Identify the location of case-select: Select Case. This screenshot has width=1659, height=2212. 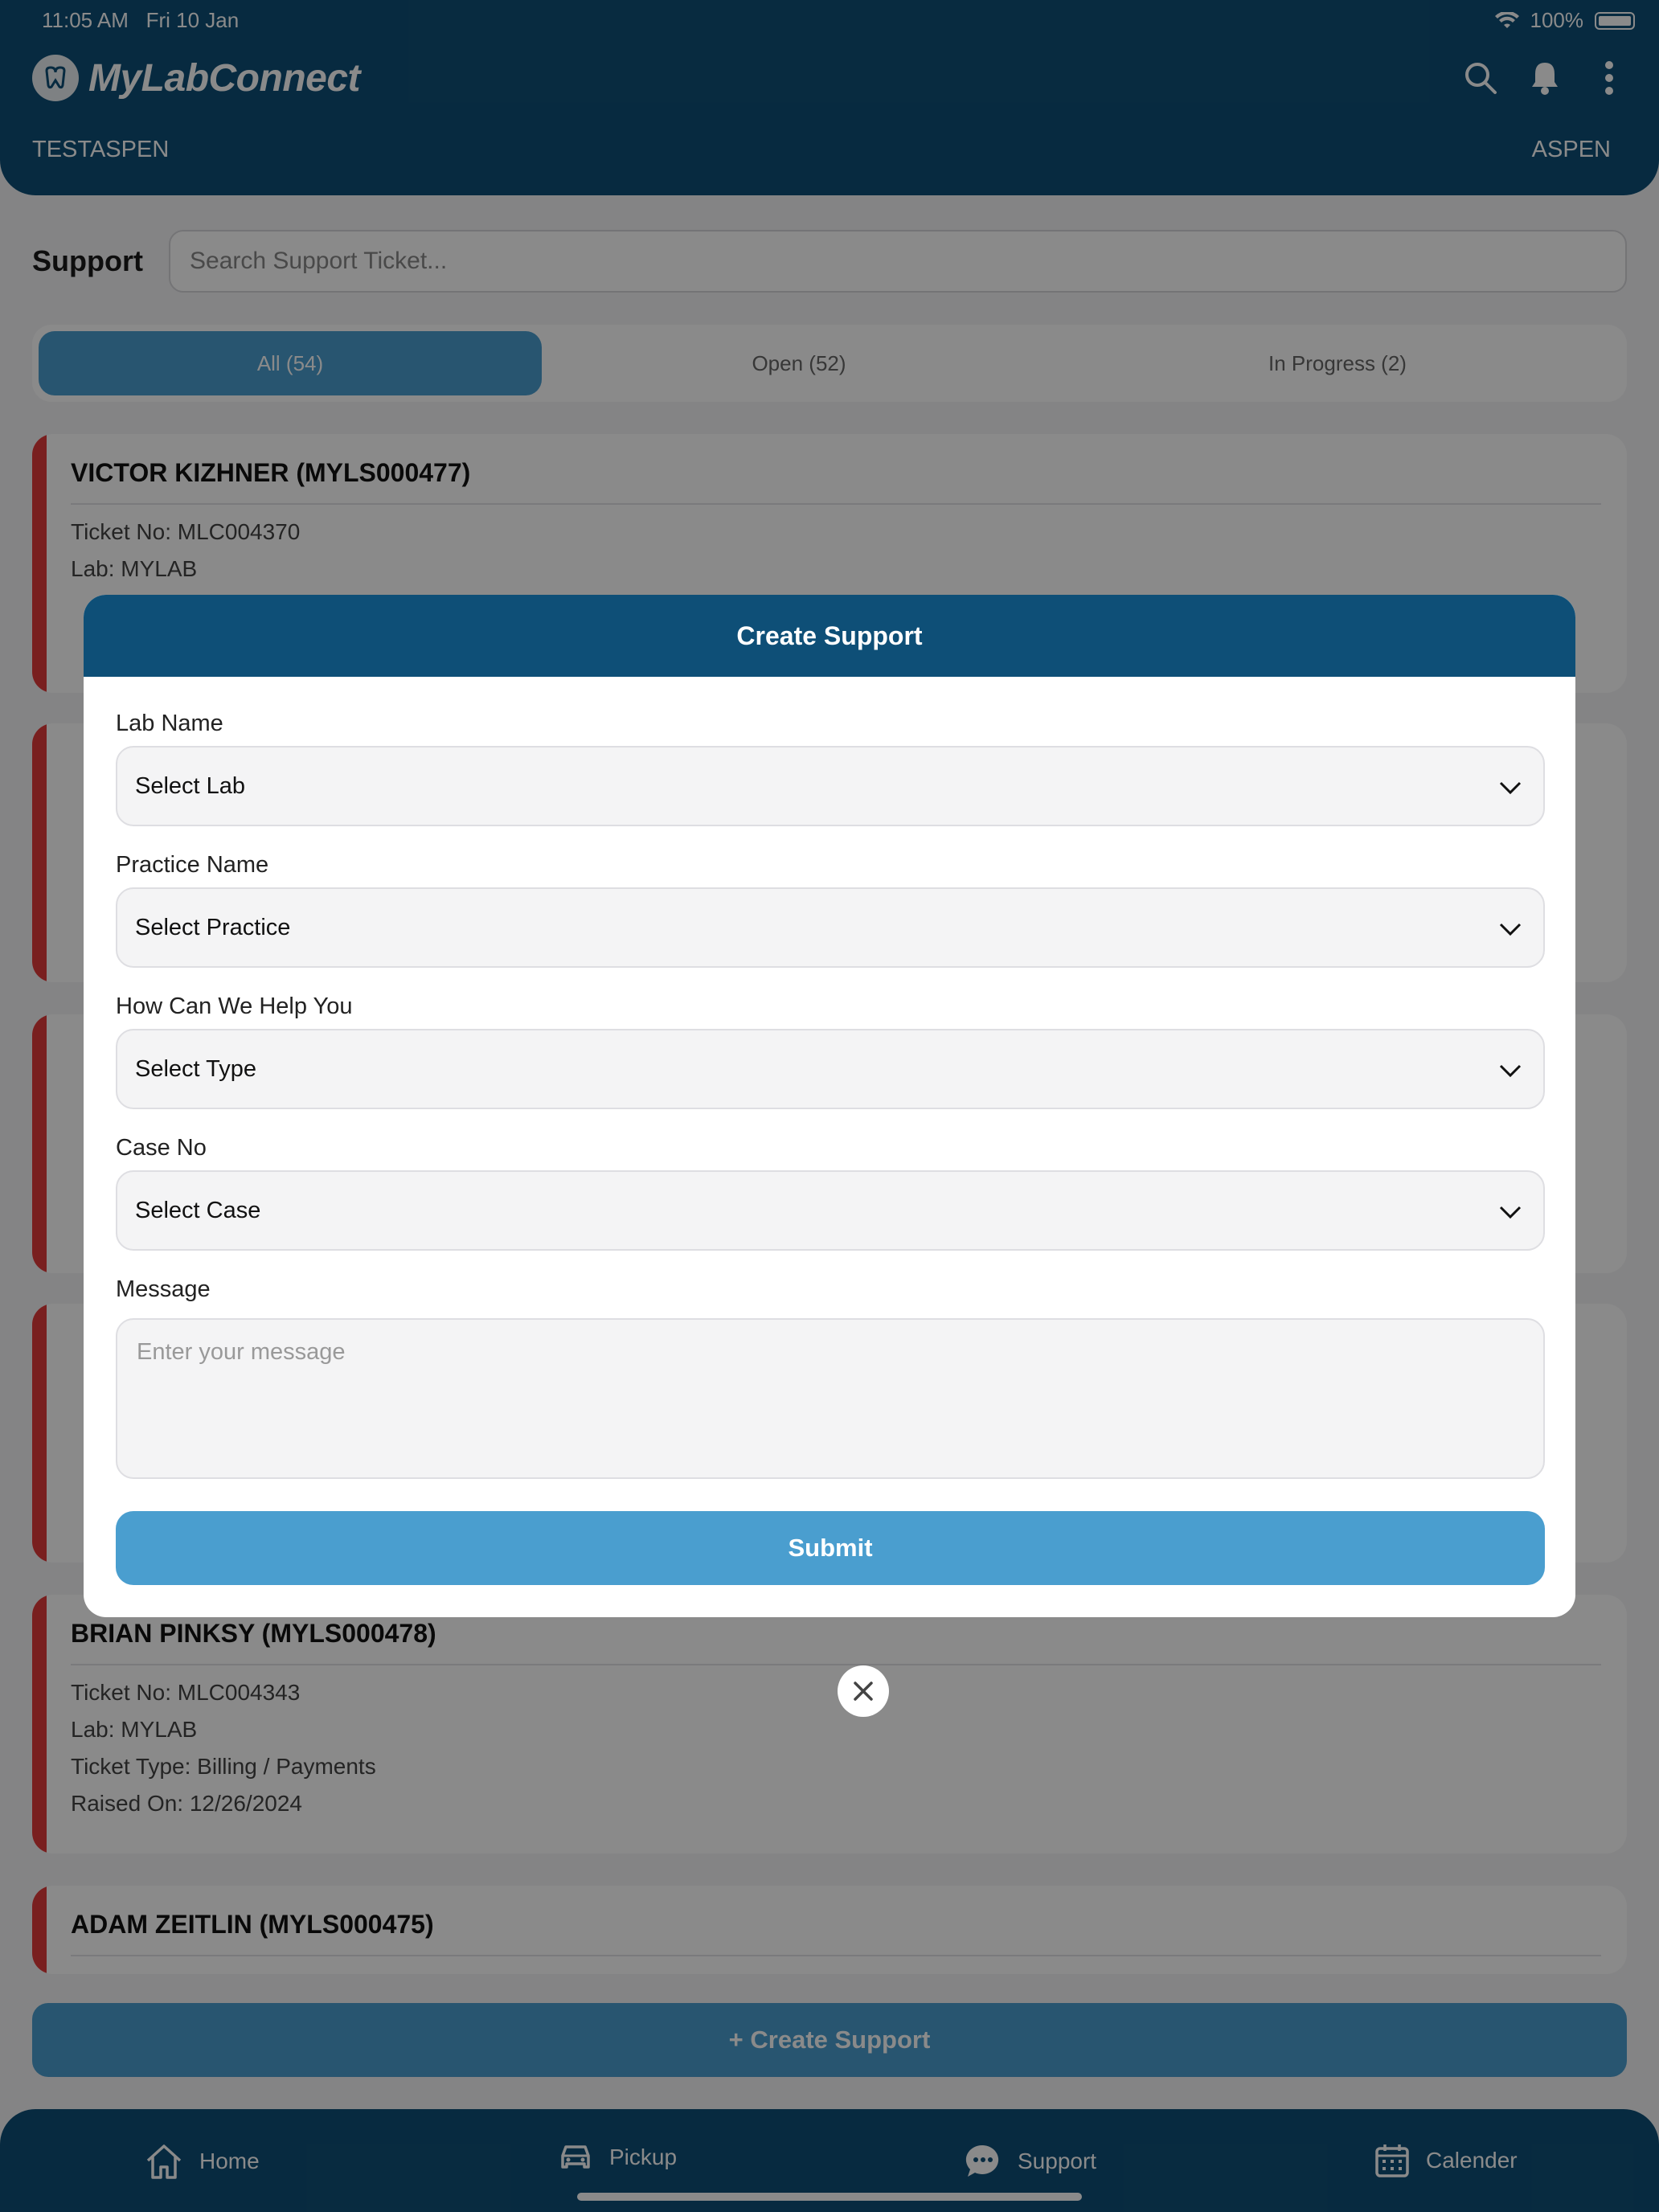
(830, 1210).